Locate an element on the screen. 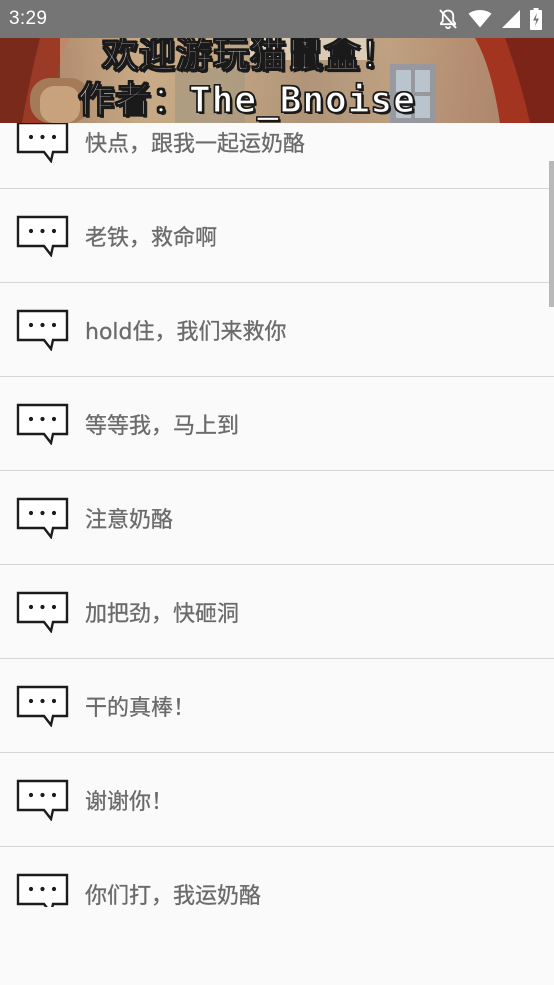  message-list-item: 等等我，马上到 is located at coordinates (277, 424).